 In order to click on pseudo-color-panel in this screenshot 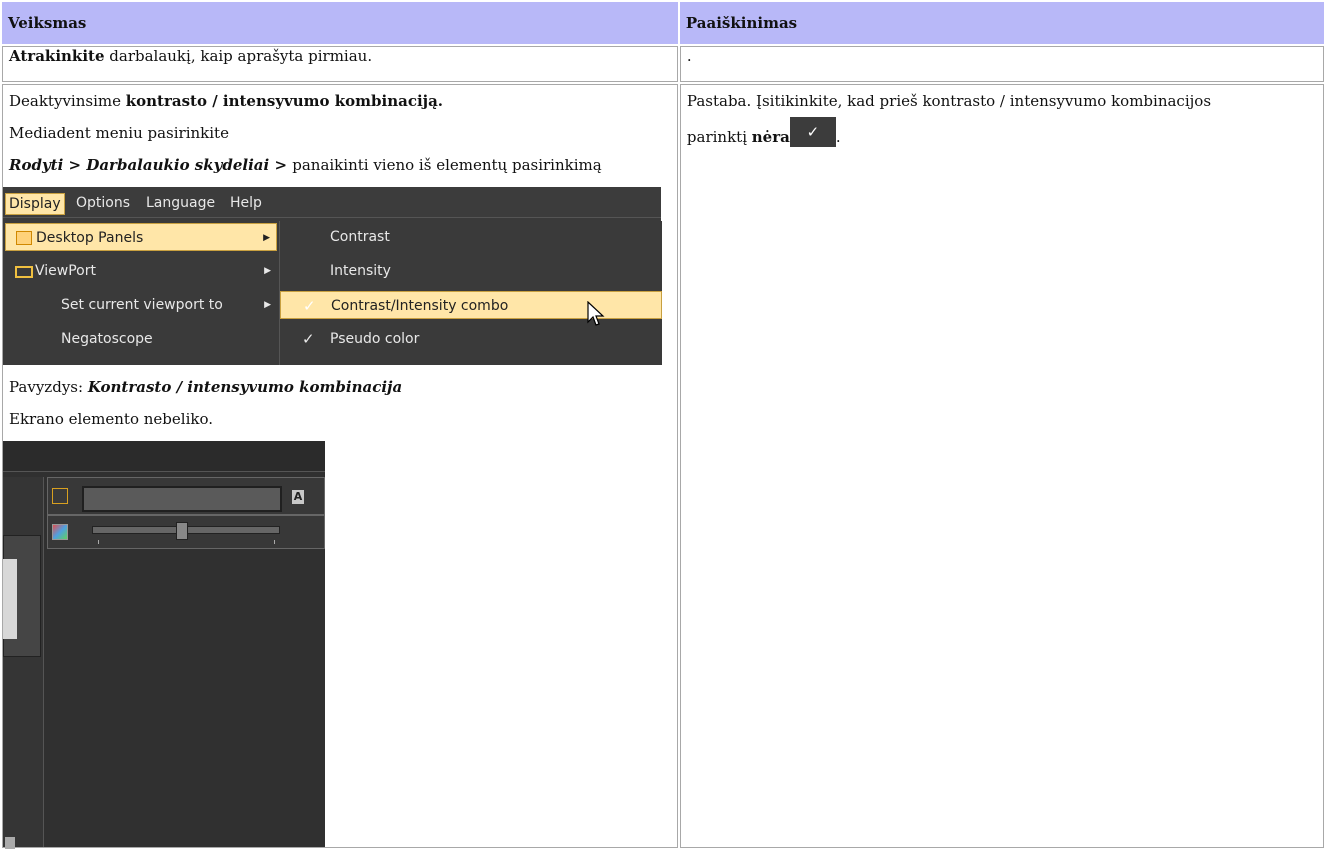, I will do `click(186, 532)`.